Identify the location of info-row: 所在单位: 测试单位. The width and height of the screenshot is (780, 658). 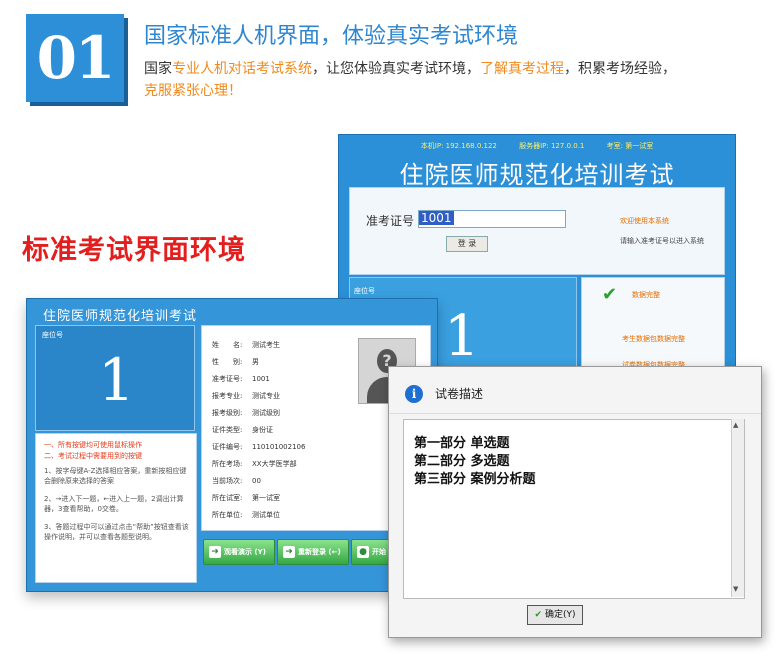
(246, 515).